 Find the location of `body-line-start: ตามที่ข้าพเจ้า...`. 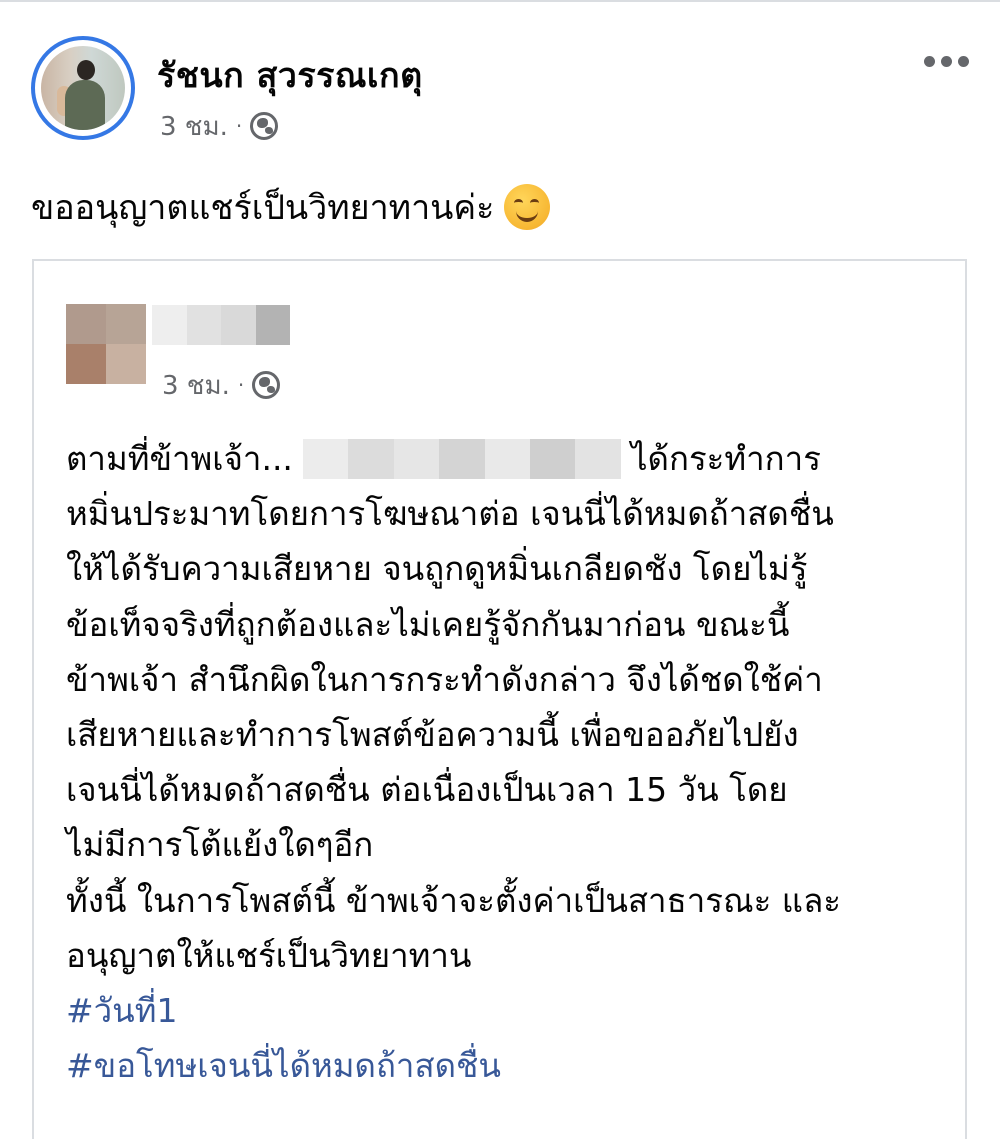

body-line-start: ตามที่ข้าพเจ้า... is located at coordinates (179, 458).